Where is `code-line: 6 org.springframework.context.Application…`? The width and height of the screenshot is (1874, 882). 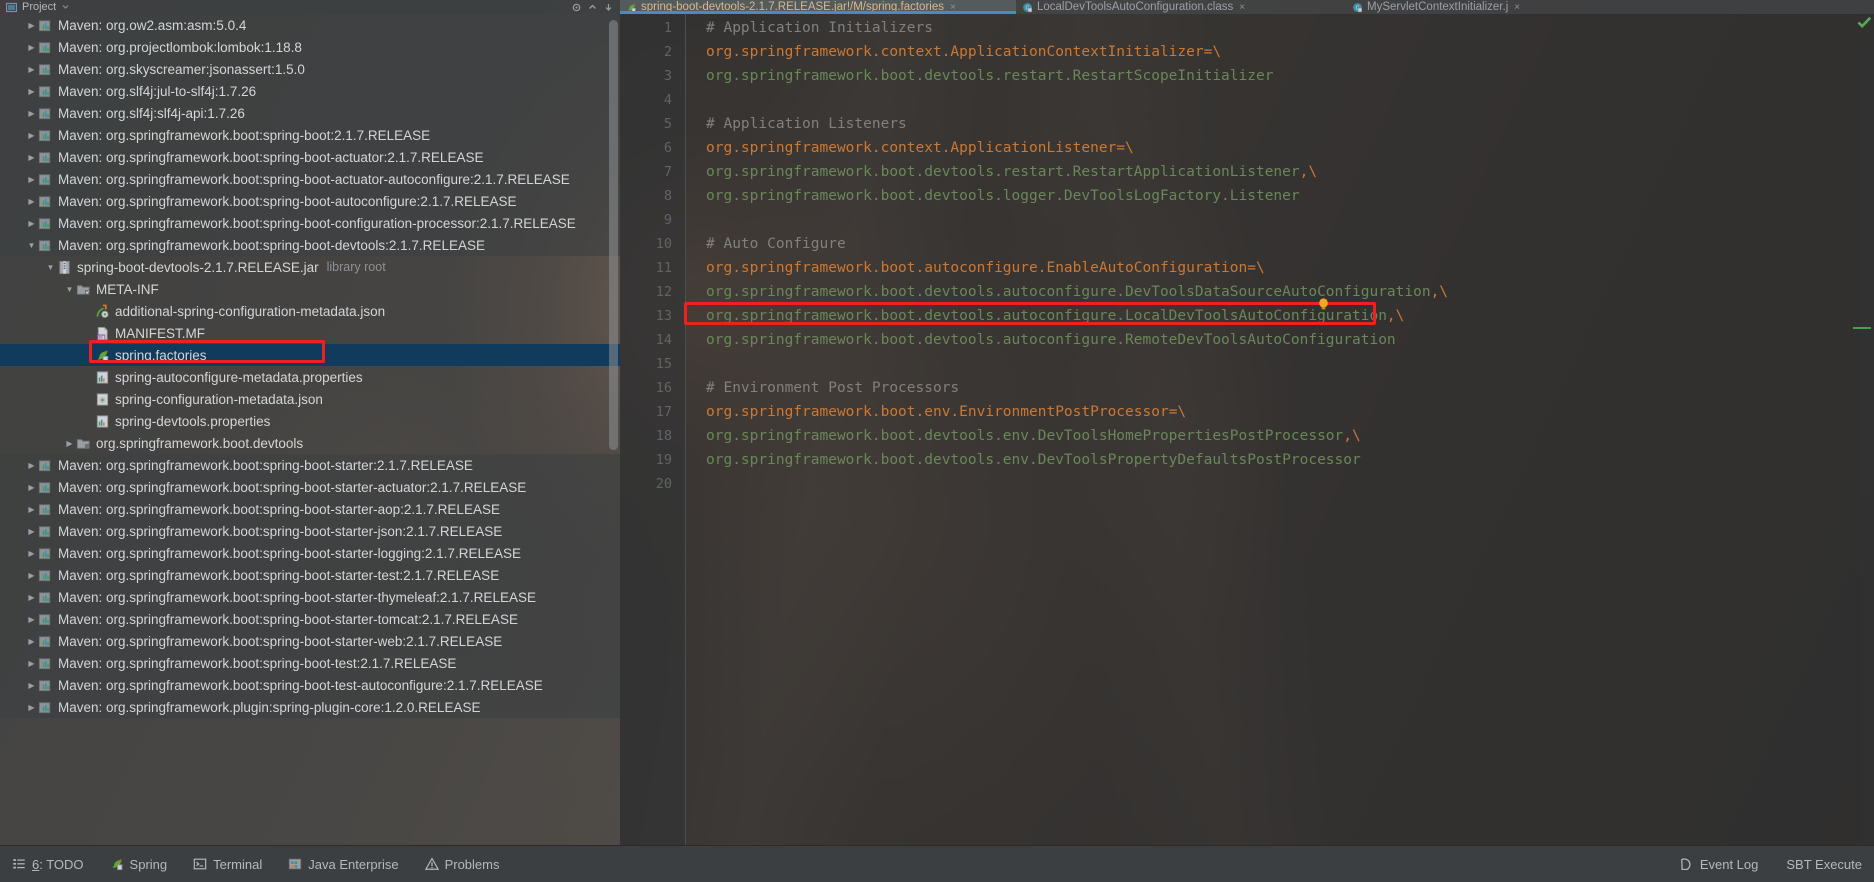 code-line: 6 org.springframework.context.Application… is located at coordinates (1247, 148).